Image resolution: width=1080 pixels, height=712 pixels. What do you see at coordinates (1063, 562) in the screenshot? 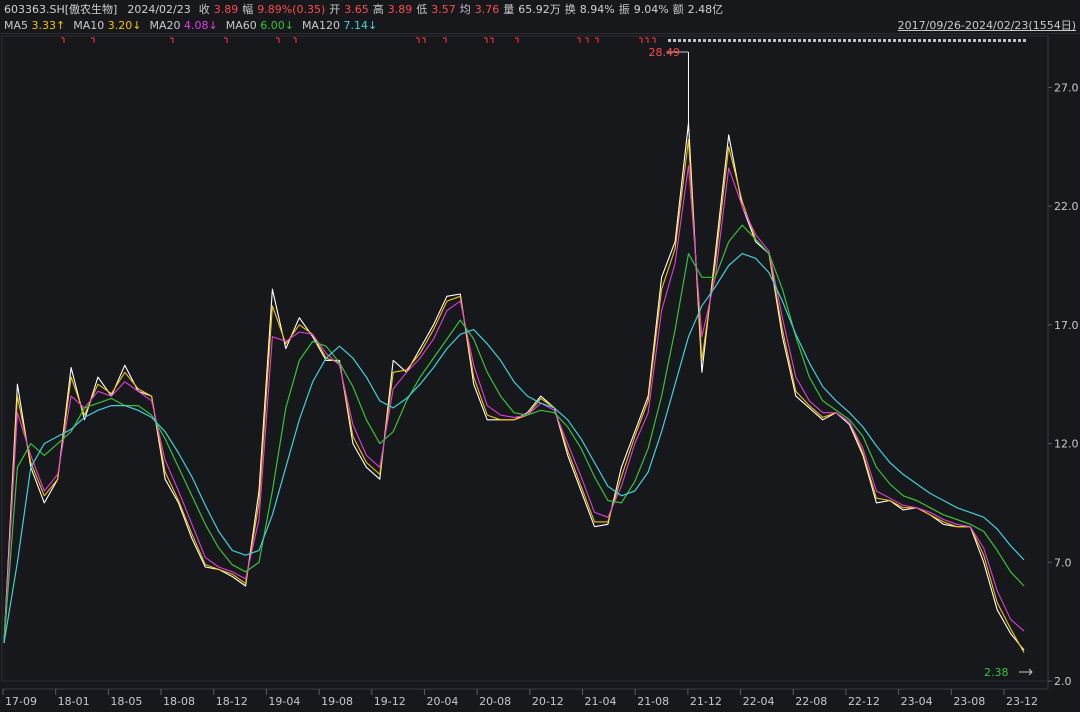
I see `price-tick-label: 7.0` at bounding box center [1063, 562].